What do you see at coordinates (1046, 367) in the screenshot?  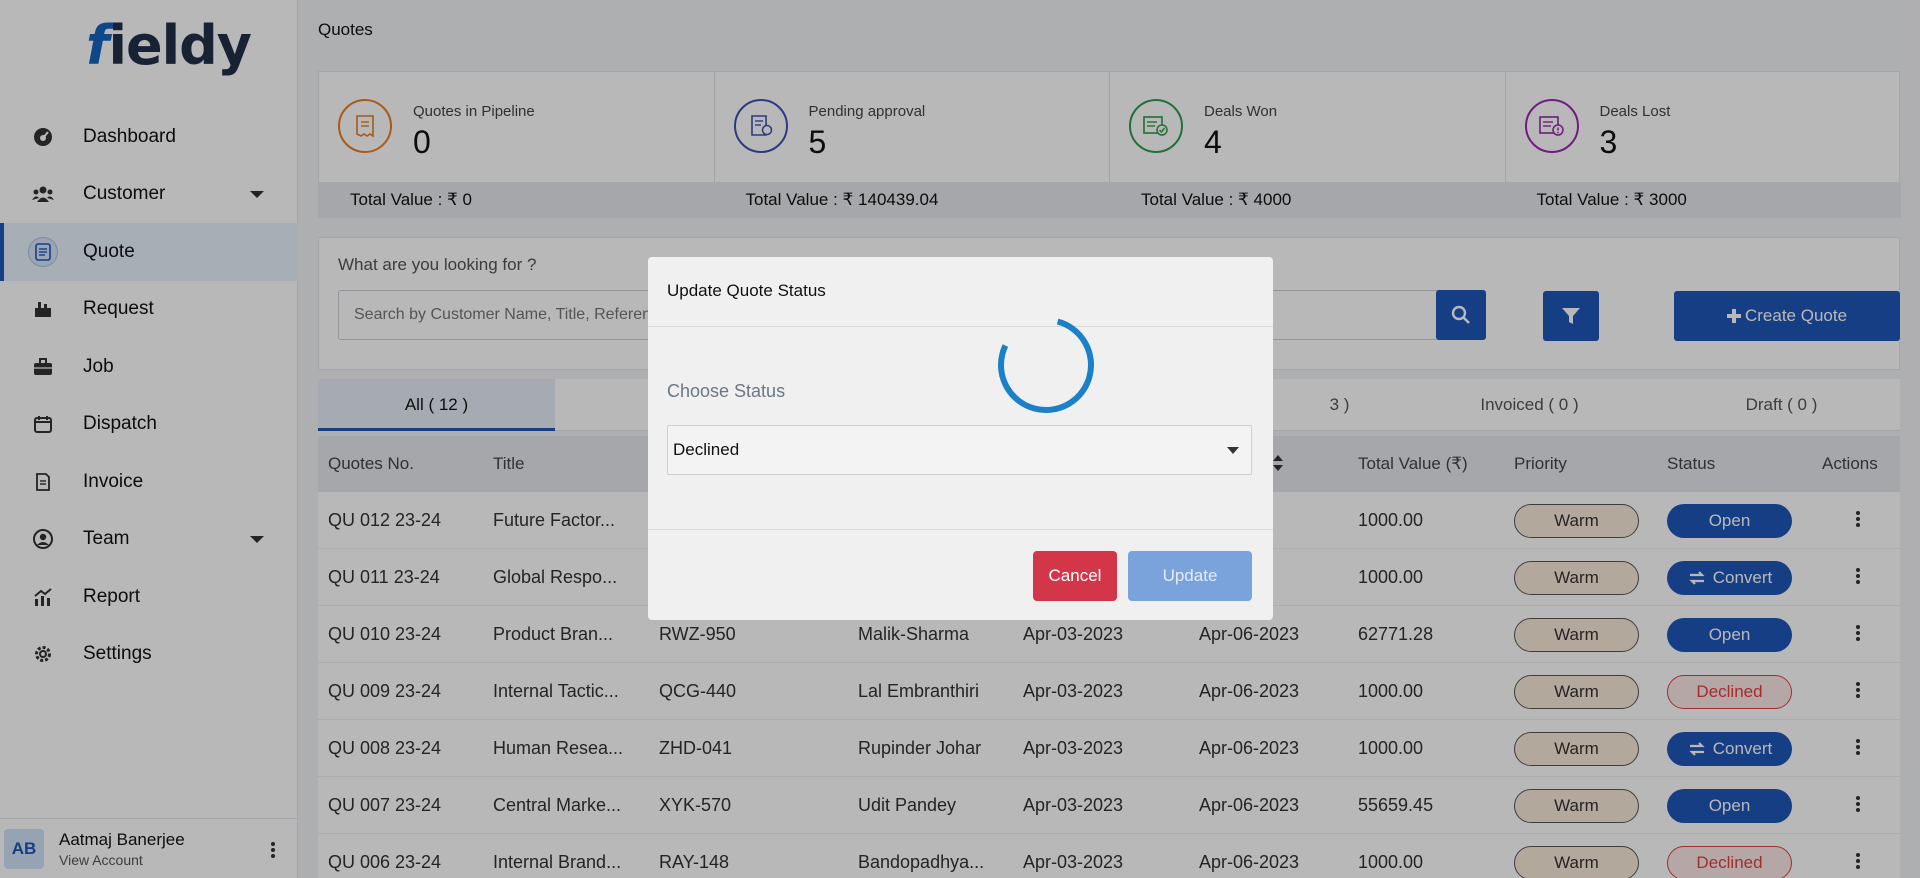 I see `loading-spinner-icon` at bounding box center [1046, 367].